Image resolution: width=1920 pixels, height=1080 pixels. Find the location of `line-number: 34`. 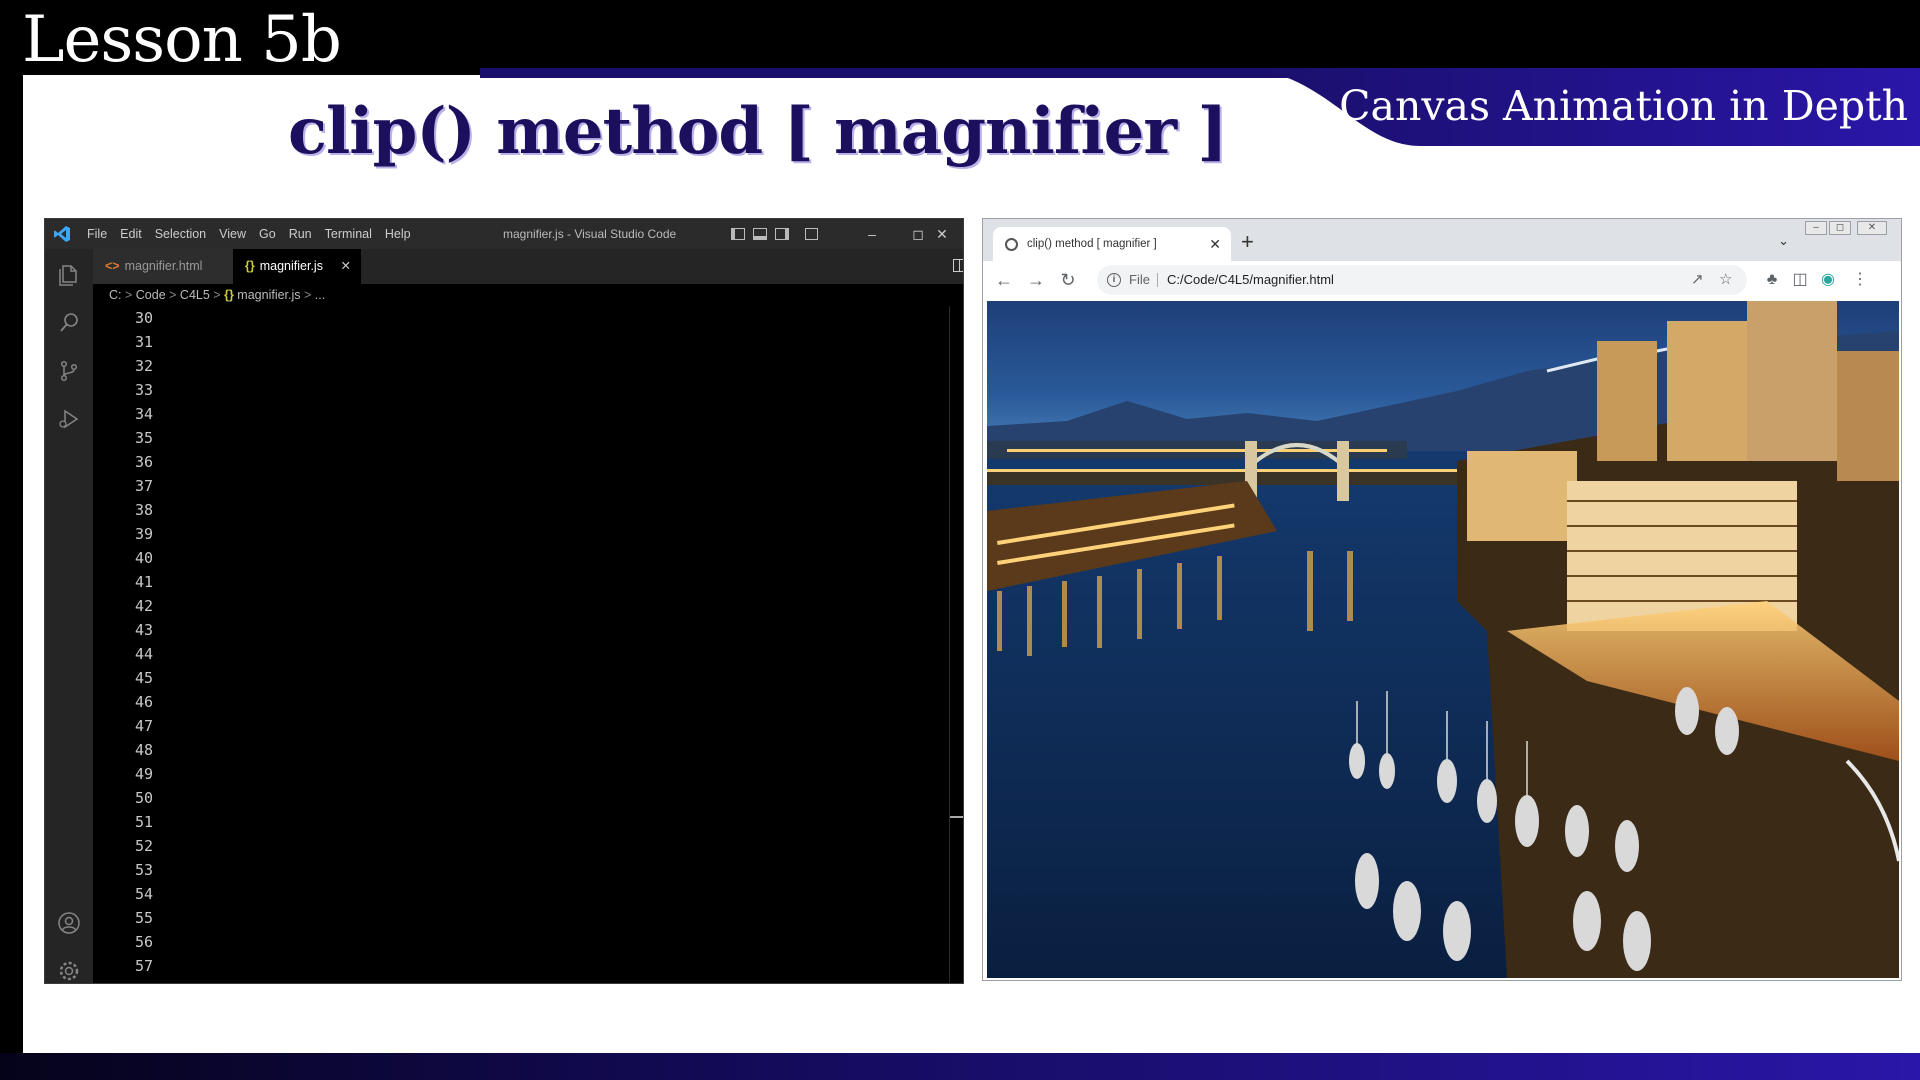

line-number: 34 is located at coordinates (143, 414).